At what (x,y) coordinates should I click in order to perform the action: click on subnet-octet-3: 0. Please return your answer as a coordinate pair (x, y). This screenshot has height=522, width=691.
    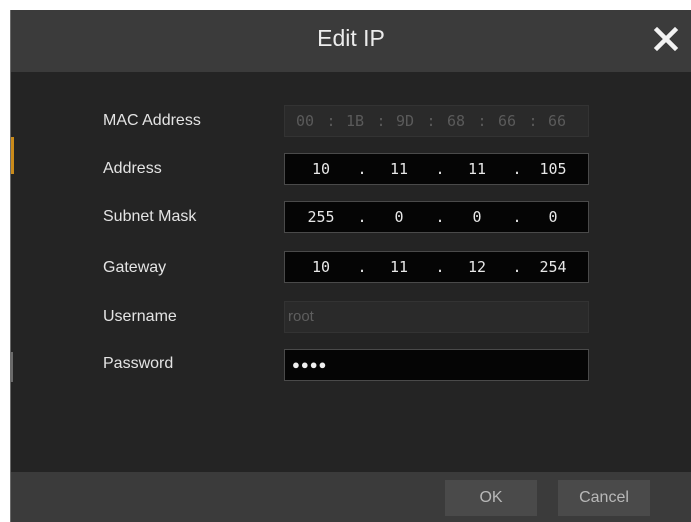
    Looking at the image, I should click on (477, 217).